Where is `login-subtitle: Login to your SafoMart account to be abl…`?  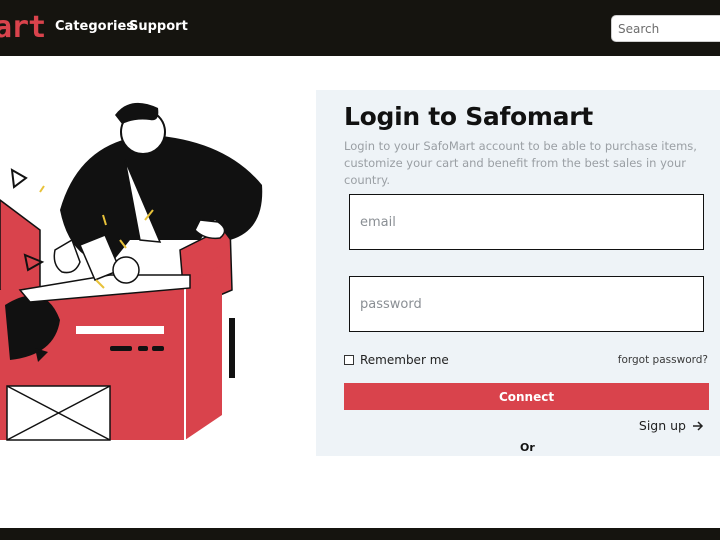
login-subtitle: Login to your SafoMart account to be abl… is located at coordinates (520, 163).